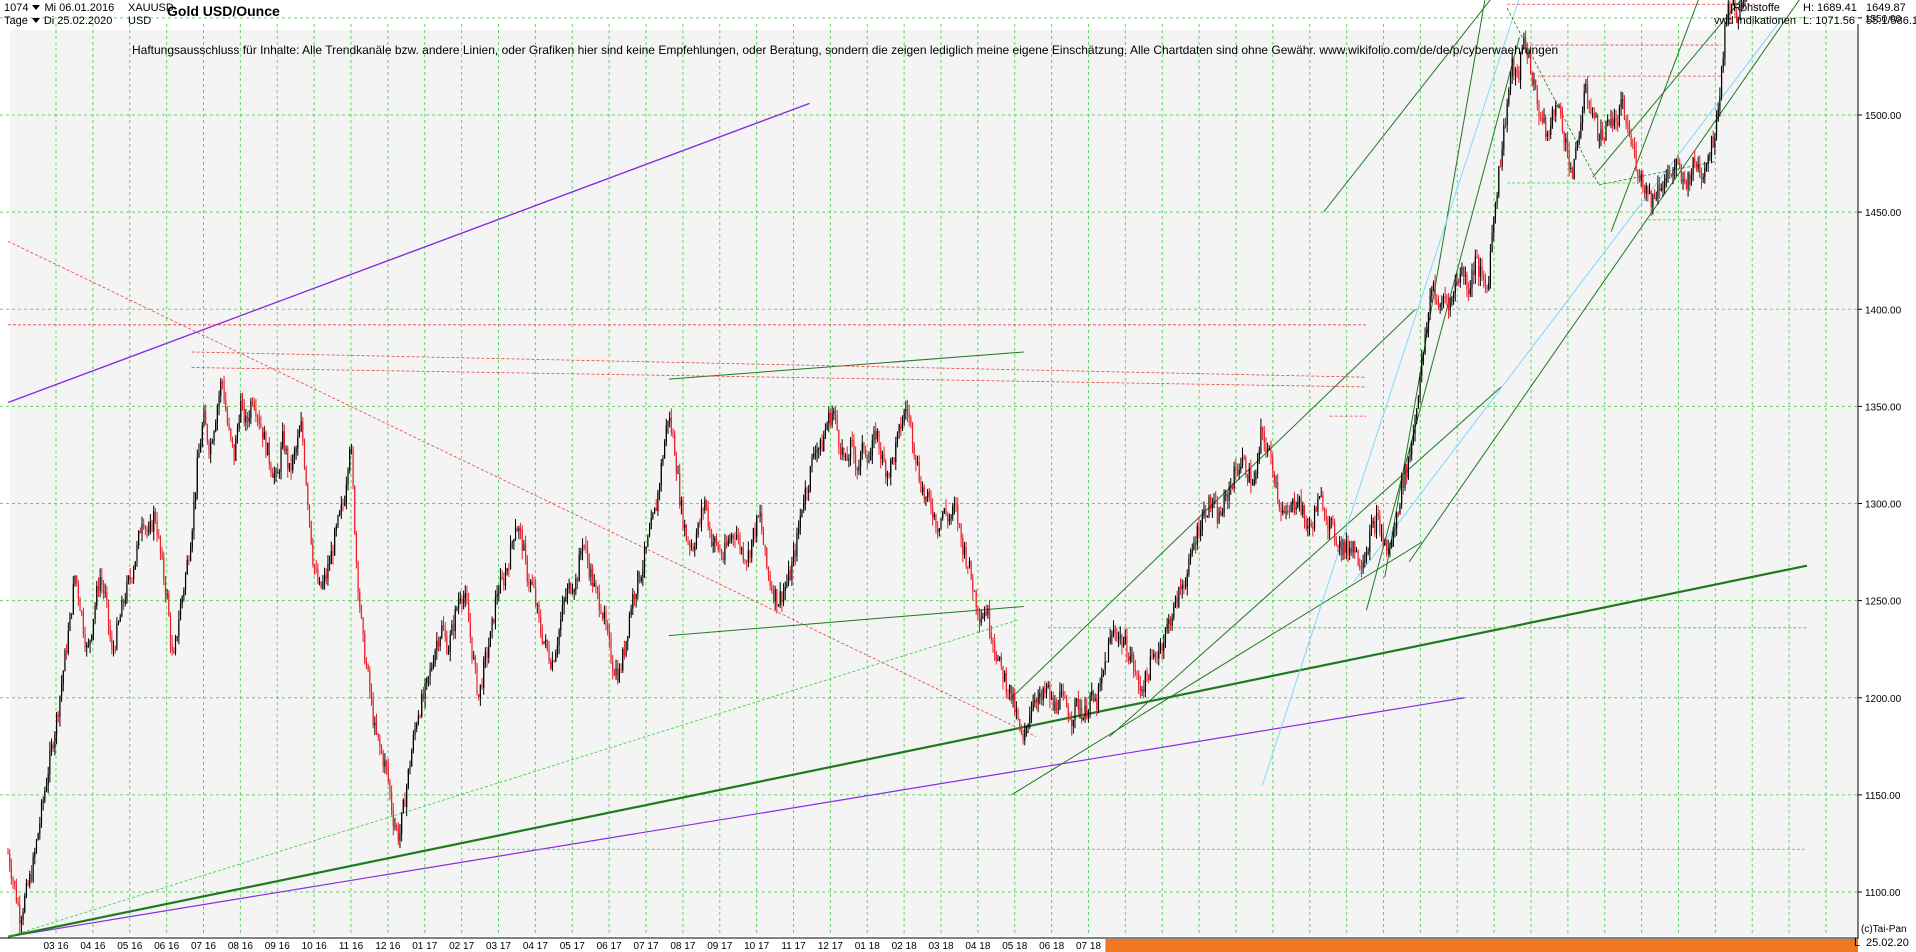  I want to click on y-tick-label: 1350.00, so click(1883, 407).